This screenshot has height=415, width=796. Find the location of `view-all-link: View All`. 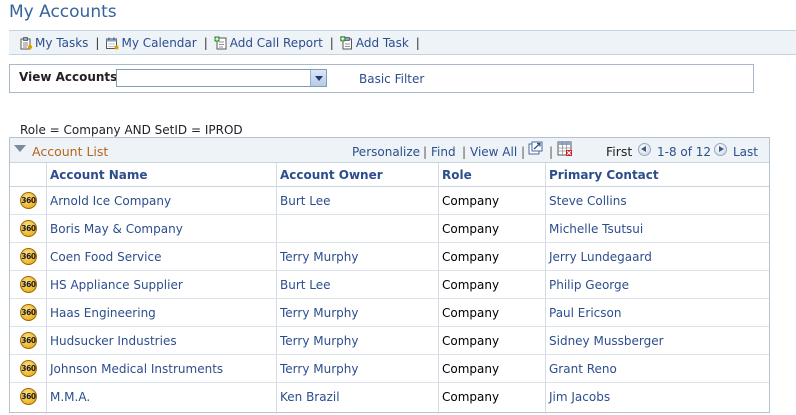

view-all-link: View All is located at coordinates (493, 152).